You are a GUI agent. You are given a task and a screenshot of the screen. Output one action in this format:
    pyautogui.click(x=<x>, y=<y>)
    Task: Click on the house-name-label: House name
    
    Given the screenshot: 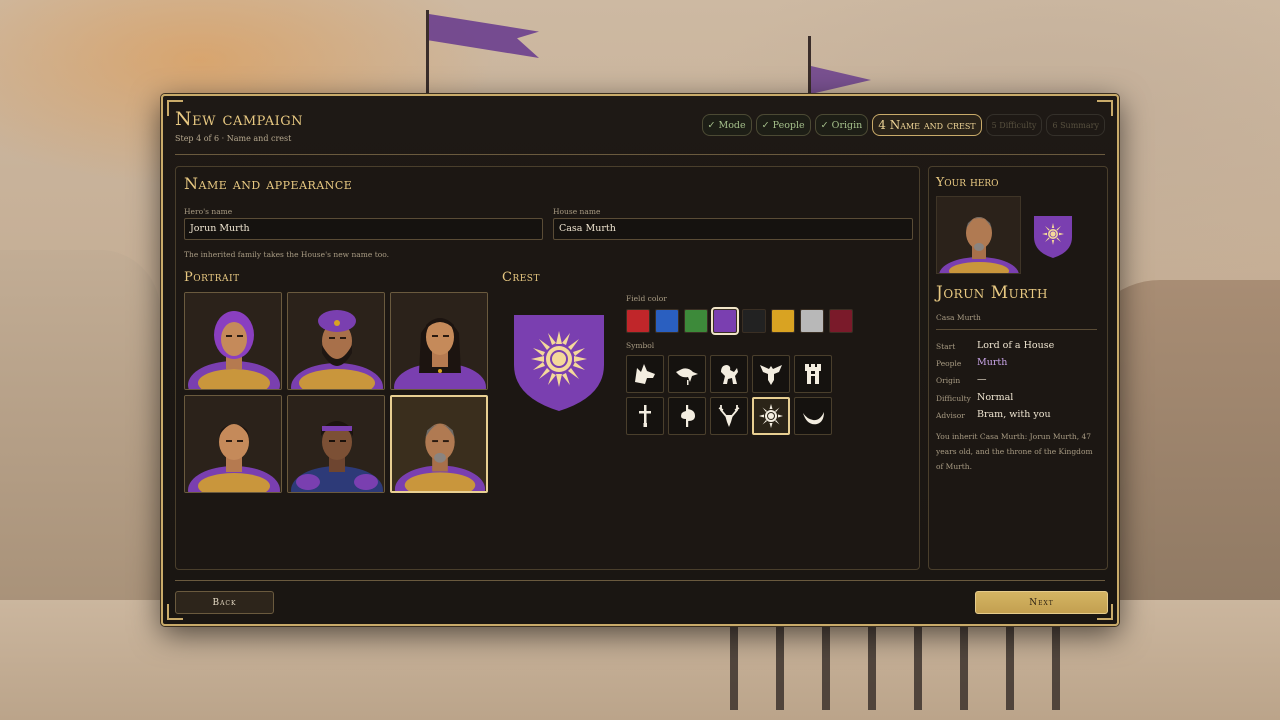 What is the action you would take?
    pyautogui.click(x=577, y=211)
    